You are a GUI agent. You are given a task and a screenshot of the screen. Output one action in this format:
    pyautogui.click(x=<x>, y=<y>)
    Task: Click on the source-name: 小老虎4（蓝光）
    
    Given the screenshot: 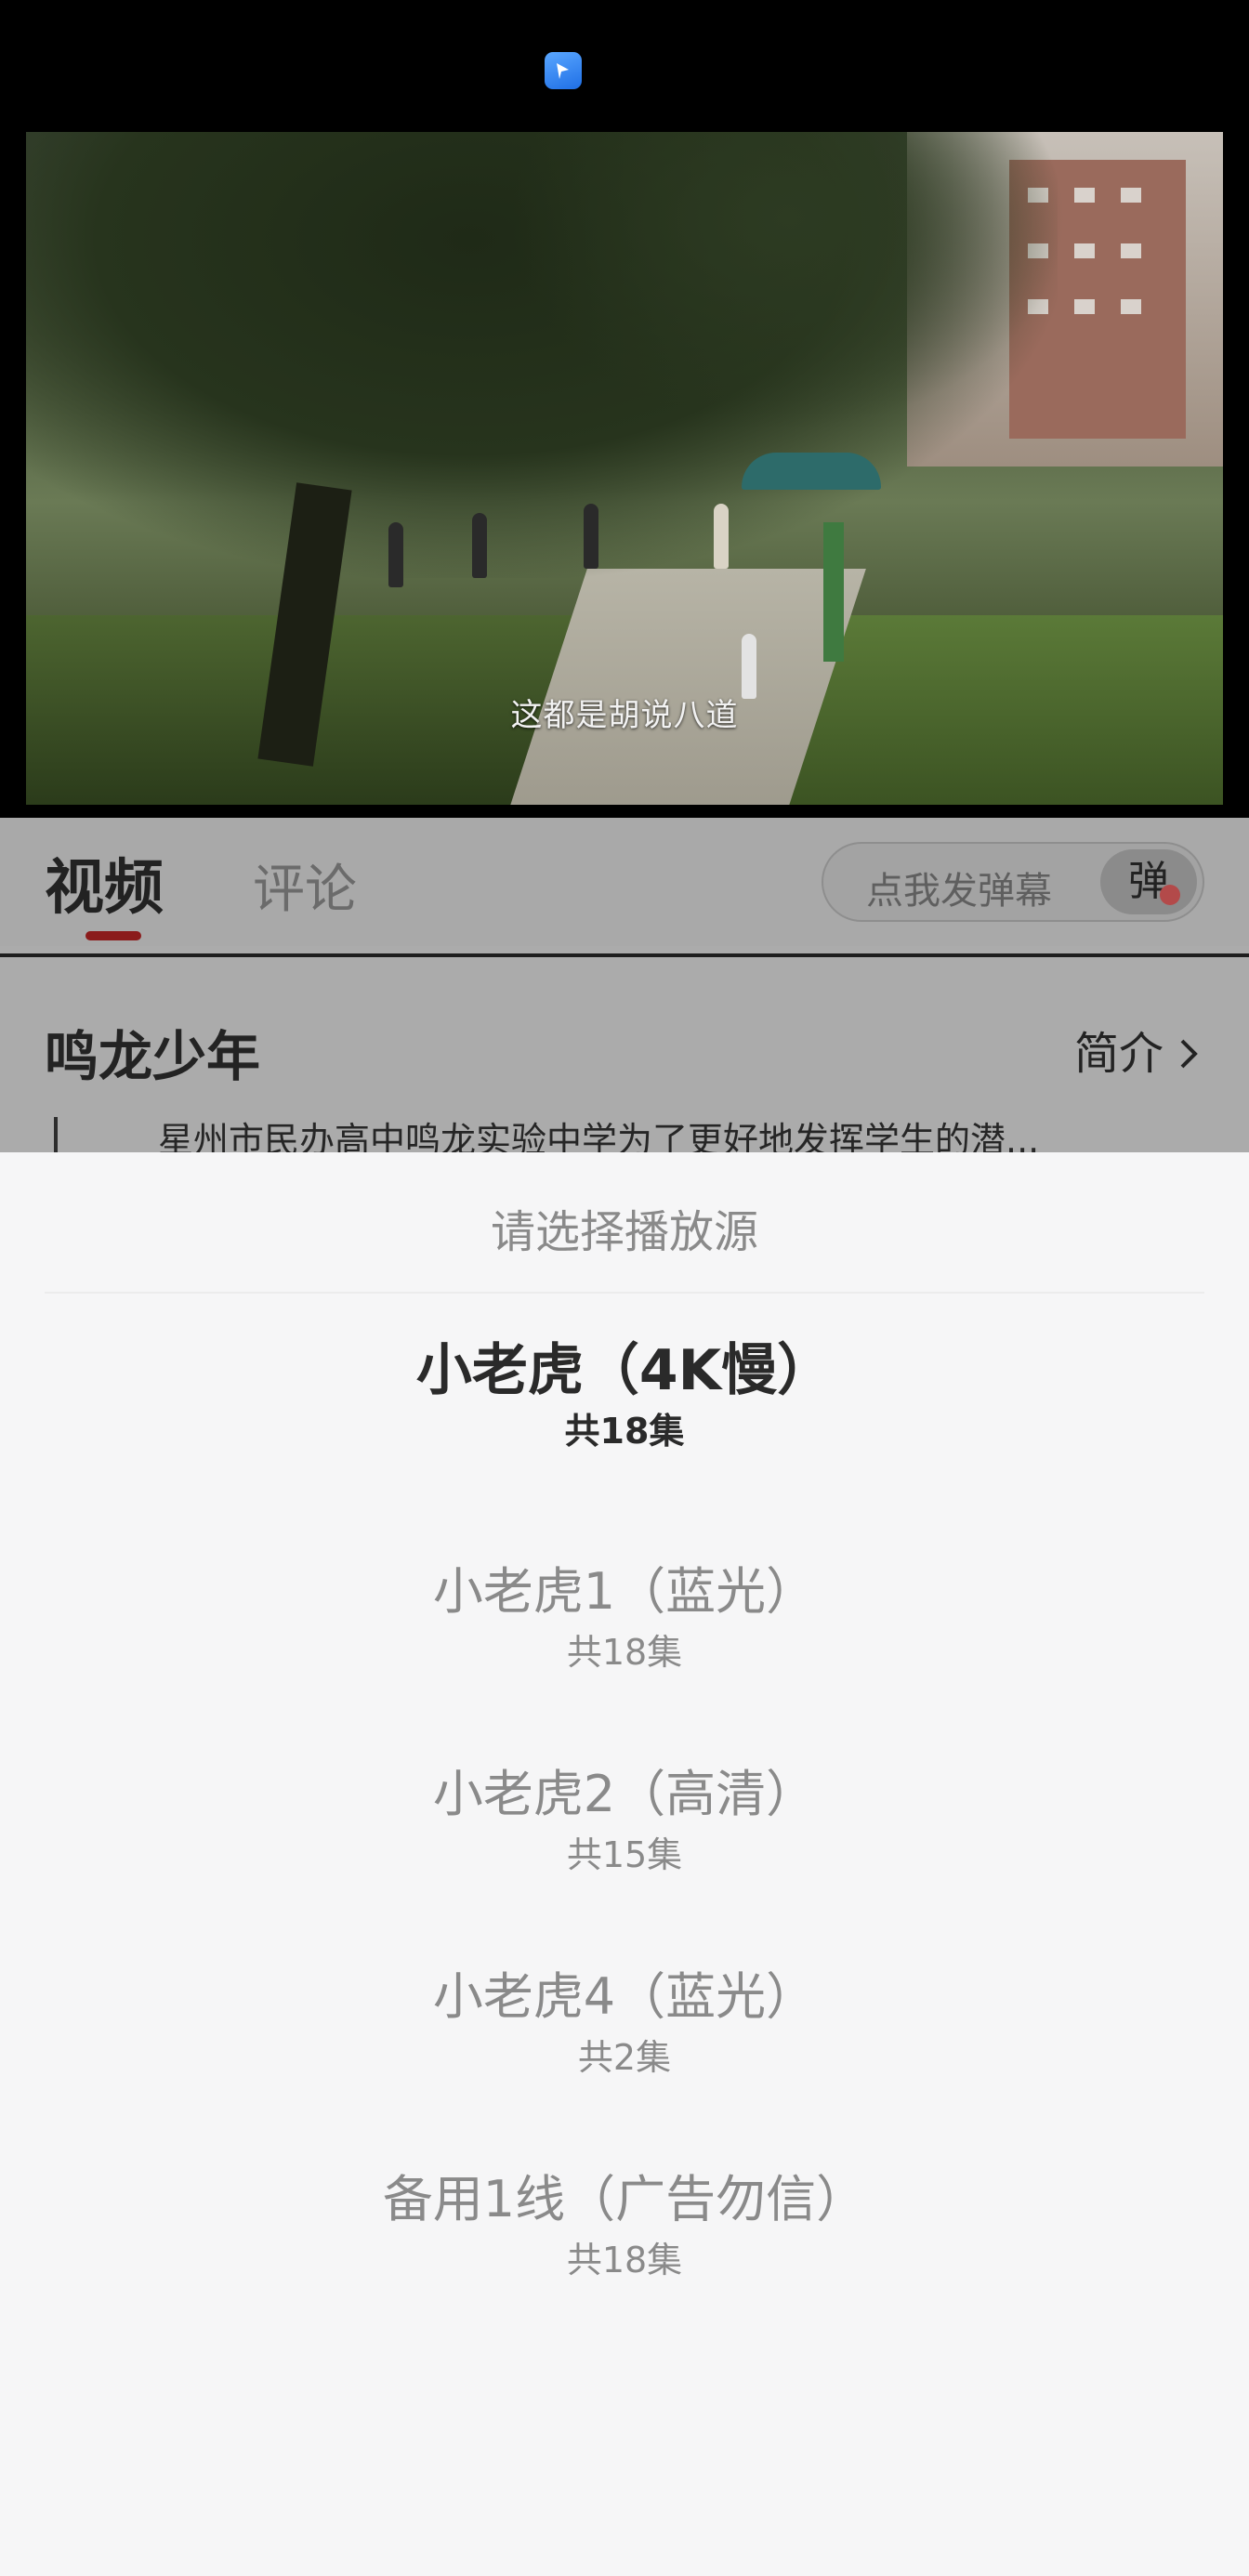 What is the action you would take?
    pyautogui.click(x=624, y=1996)
    